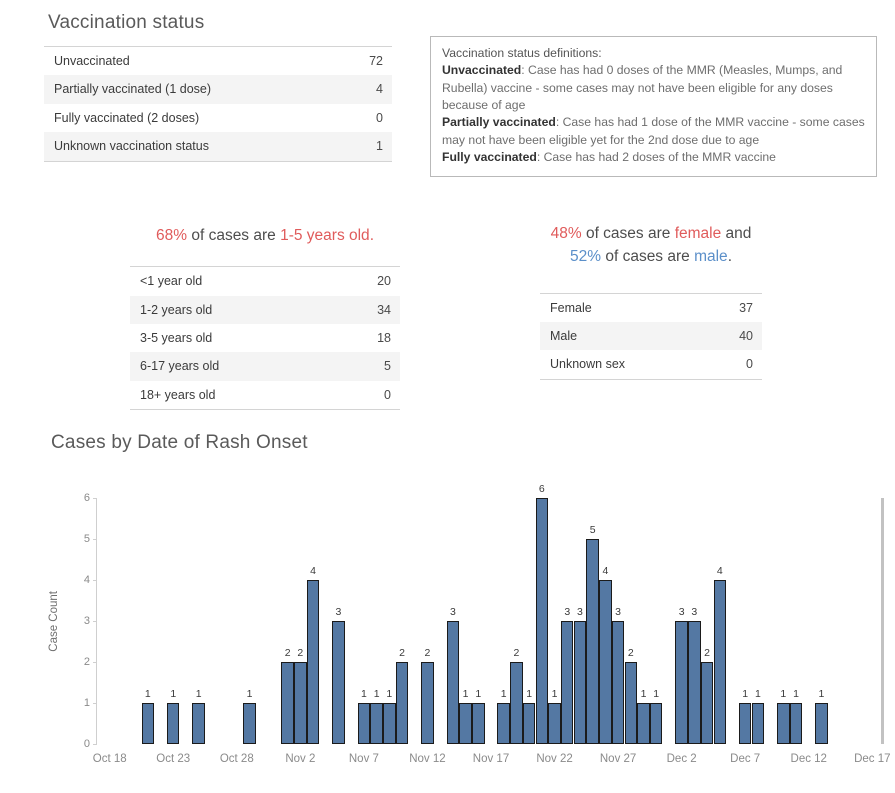 The height and width of the screenshot is (793, 895). What do you see at coordinates (651, 336) in the screenshot?
I see `sex-row: Male 40` at bounding box center [651, 336].